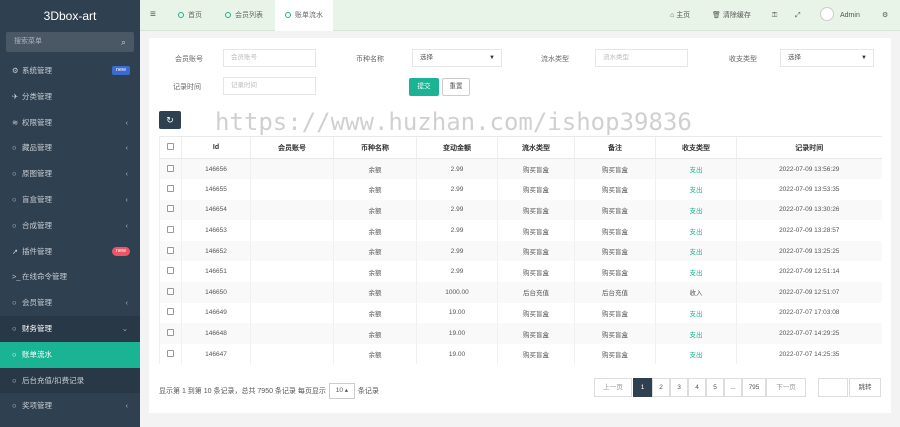  Describe the element at coordinates (170, 120) in the screenshot. I see `refresh-button: ↻` at that location.